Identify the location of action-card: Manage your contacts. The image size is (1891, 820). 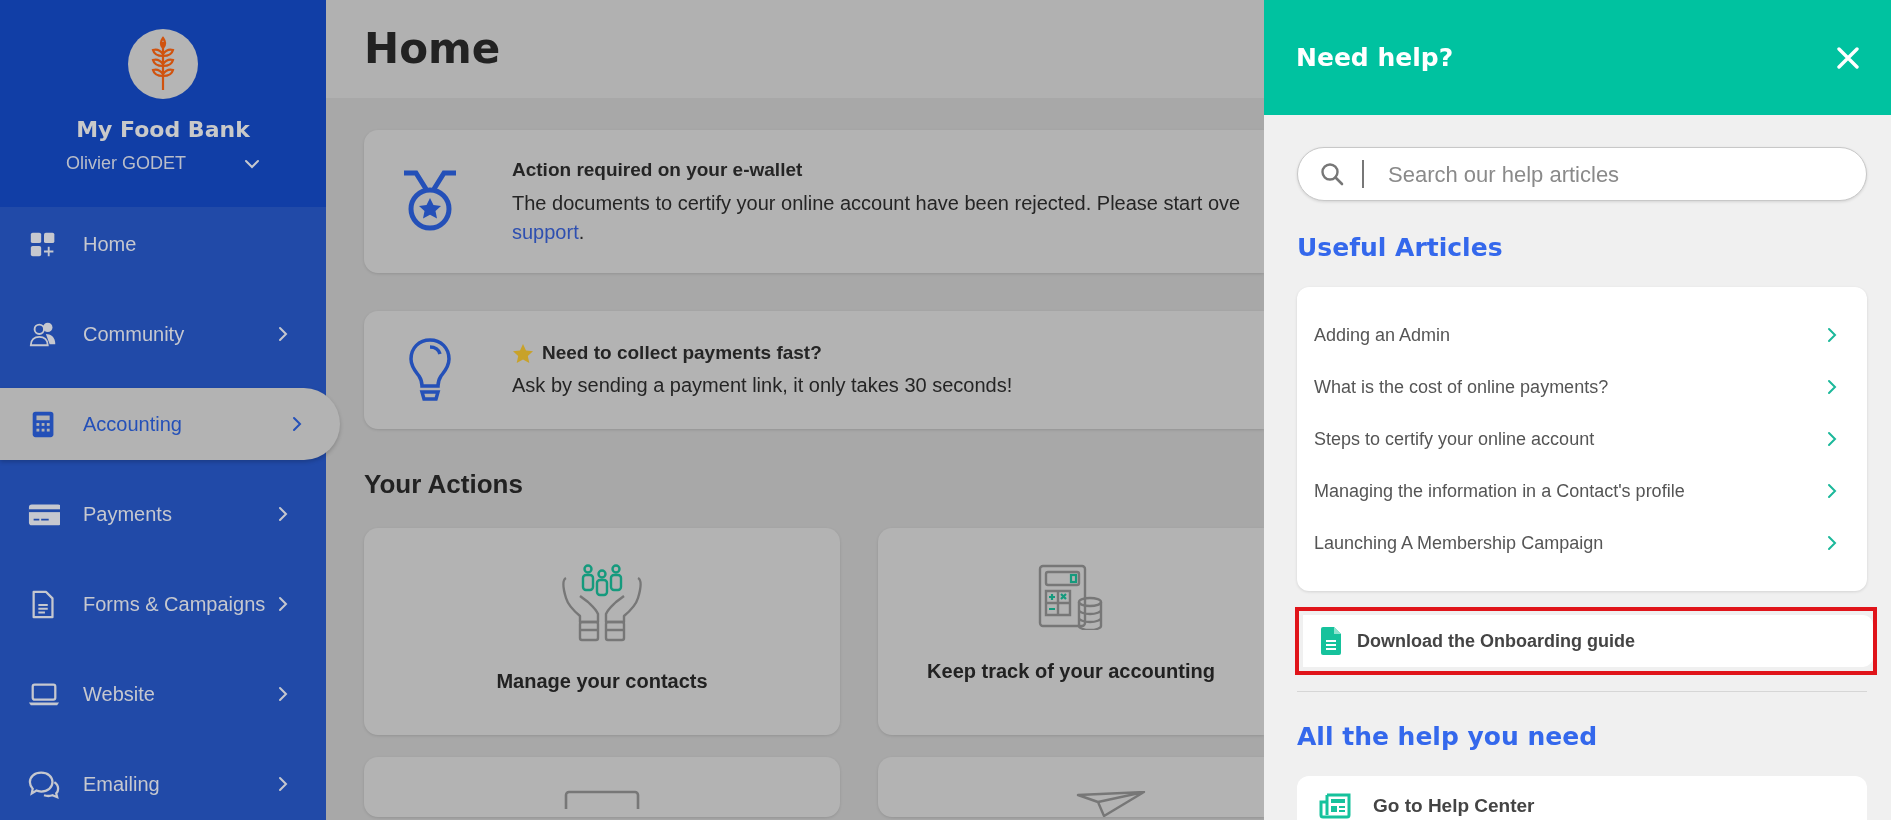
(602, 631).